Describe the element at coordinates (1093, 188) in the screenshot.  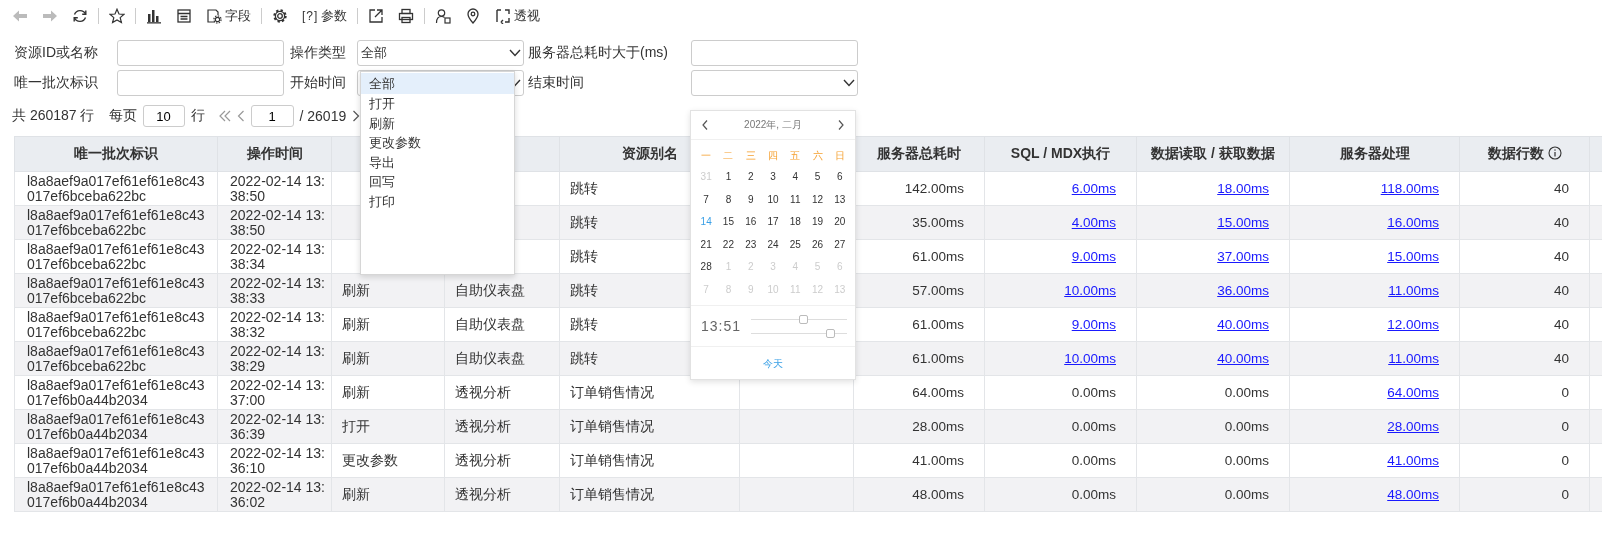
I see `duration-link: 6.00ms` at that location.